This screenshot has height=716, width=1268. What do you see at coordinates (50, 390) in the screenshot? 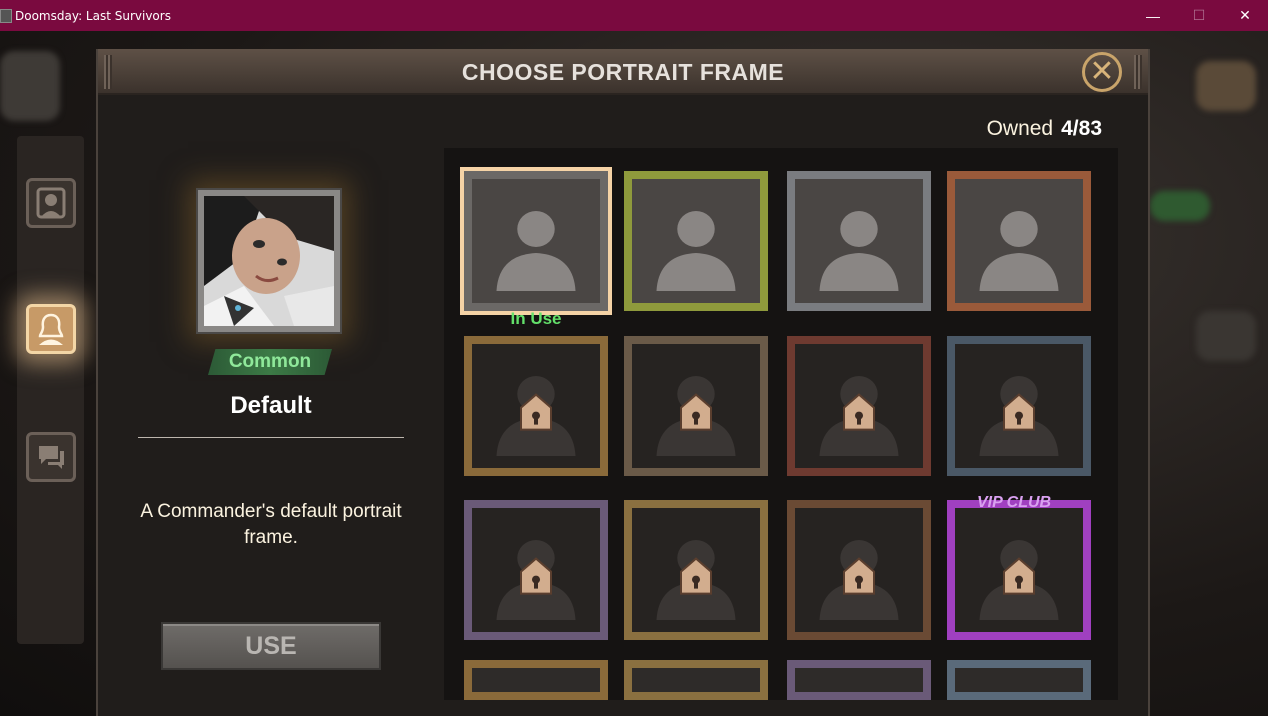
I see `side-rail` at bounding box center [50, 390].